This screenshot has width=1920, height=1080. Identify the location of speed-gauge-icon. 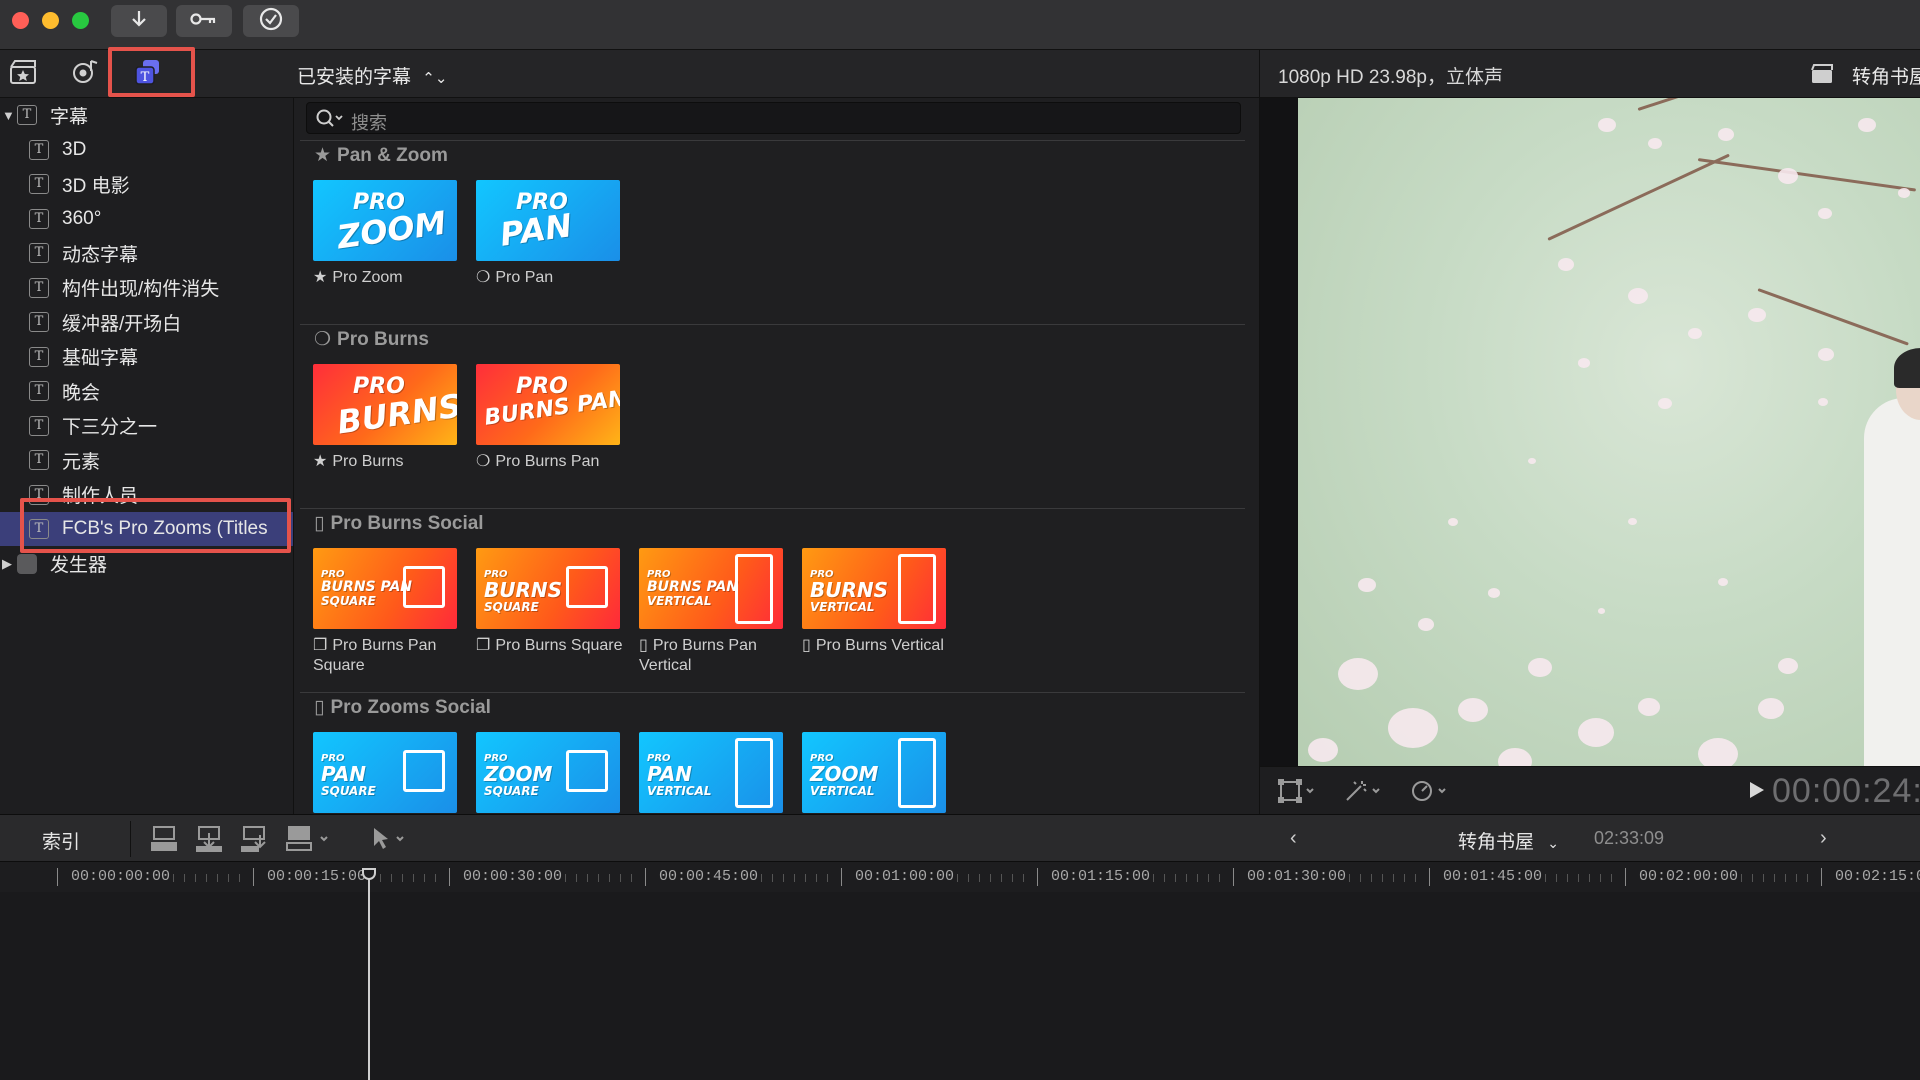
(1430, 793).